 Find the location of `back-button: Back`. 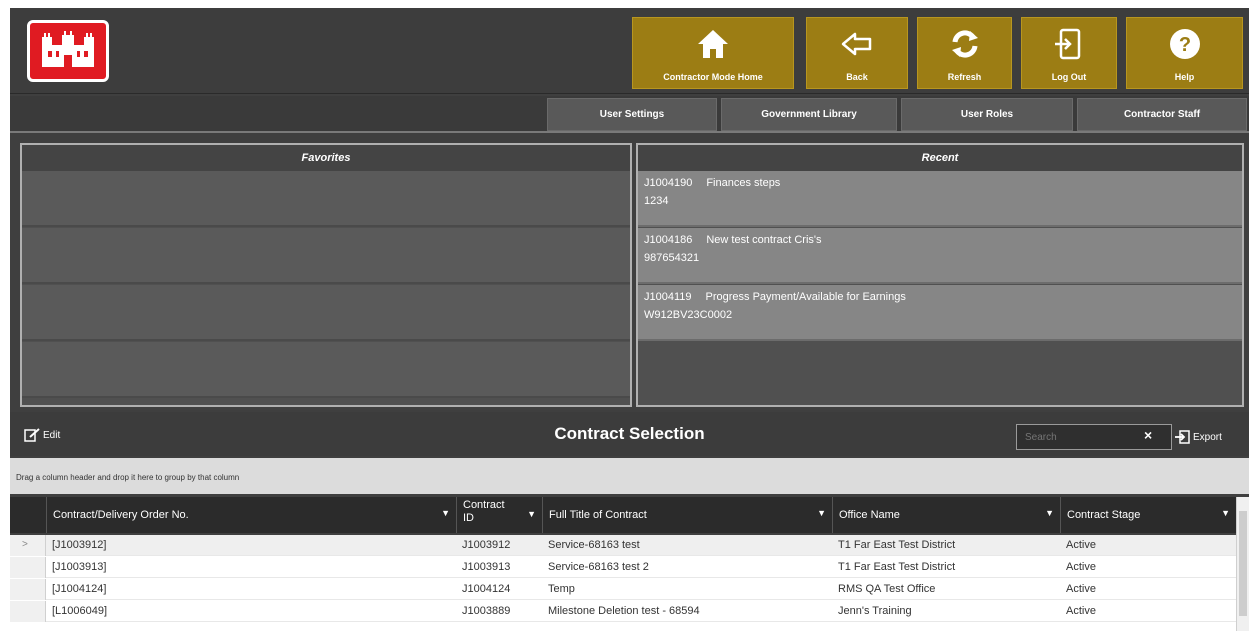

back-button: Back is located at coordinates (857, 53).